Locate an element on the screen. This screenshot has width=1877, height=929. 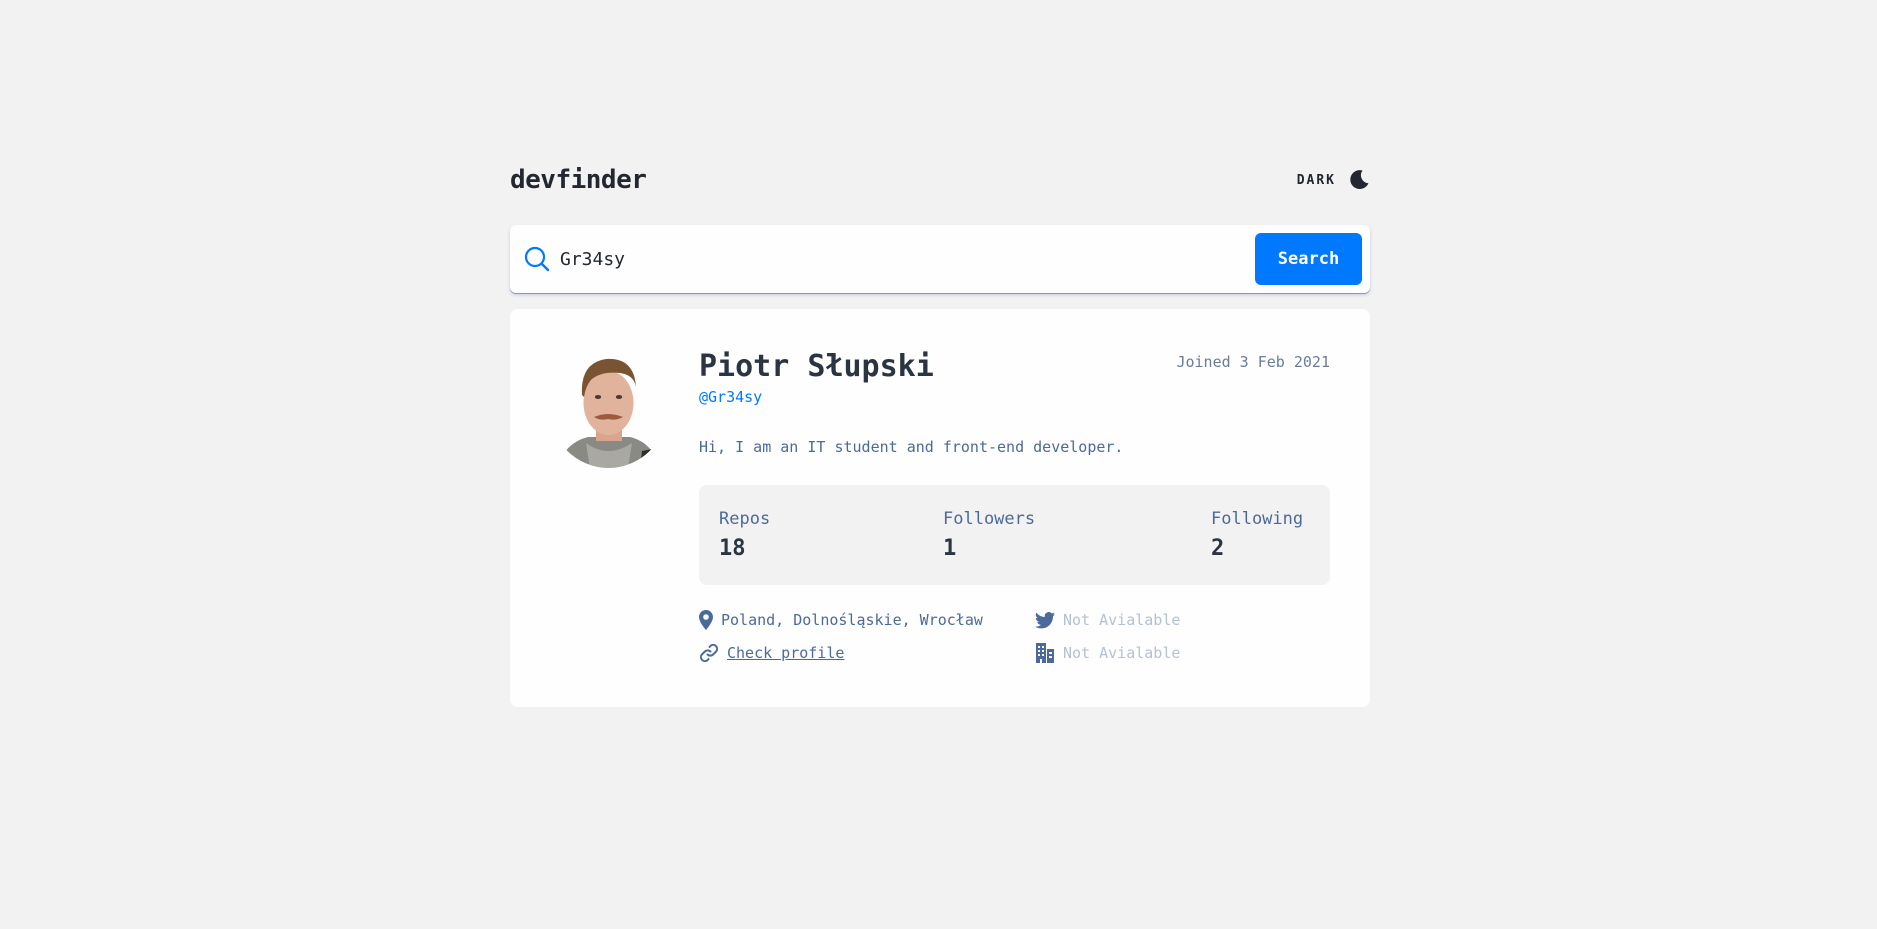
website-item: Check profile is located at coordinates (771, 653).